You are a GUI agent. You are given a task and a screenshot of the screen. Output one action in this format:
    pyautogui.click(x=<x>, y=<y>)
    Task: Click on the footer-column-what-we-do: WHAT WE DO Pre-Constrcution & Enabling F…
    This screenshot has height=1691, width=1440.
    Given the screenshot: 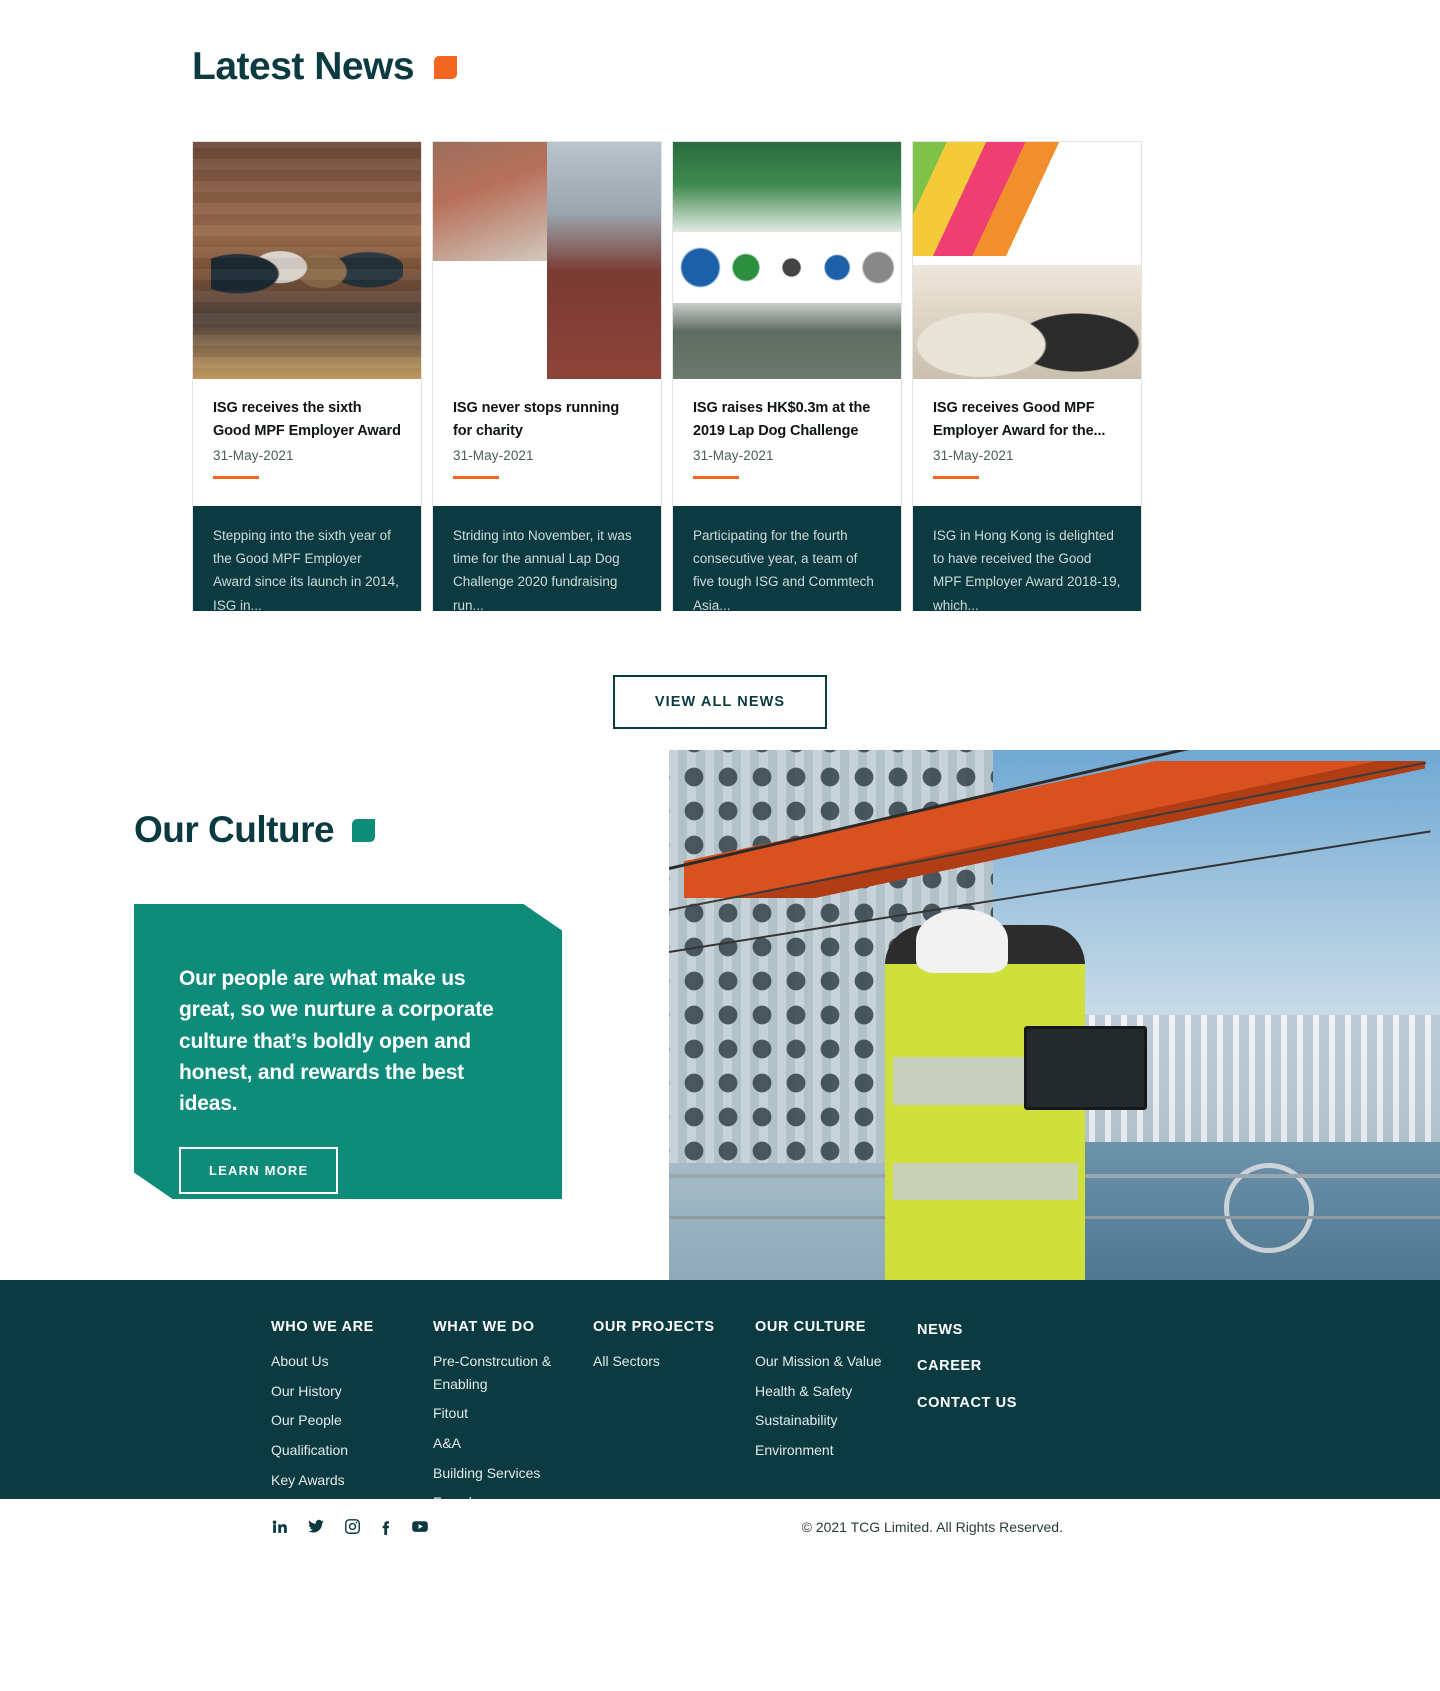 What is the action you would take?
    pyautogui.click(x=513, y=1420)
    